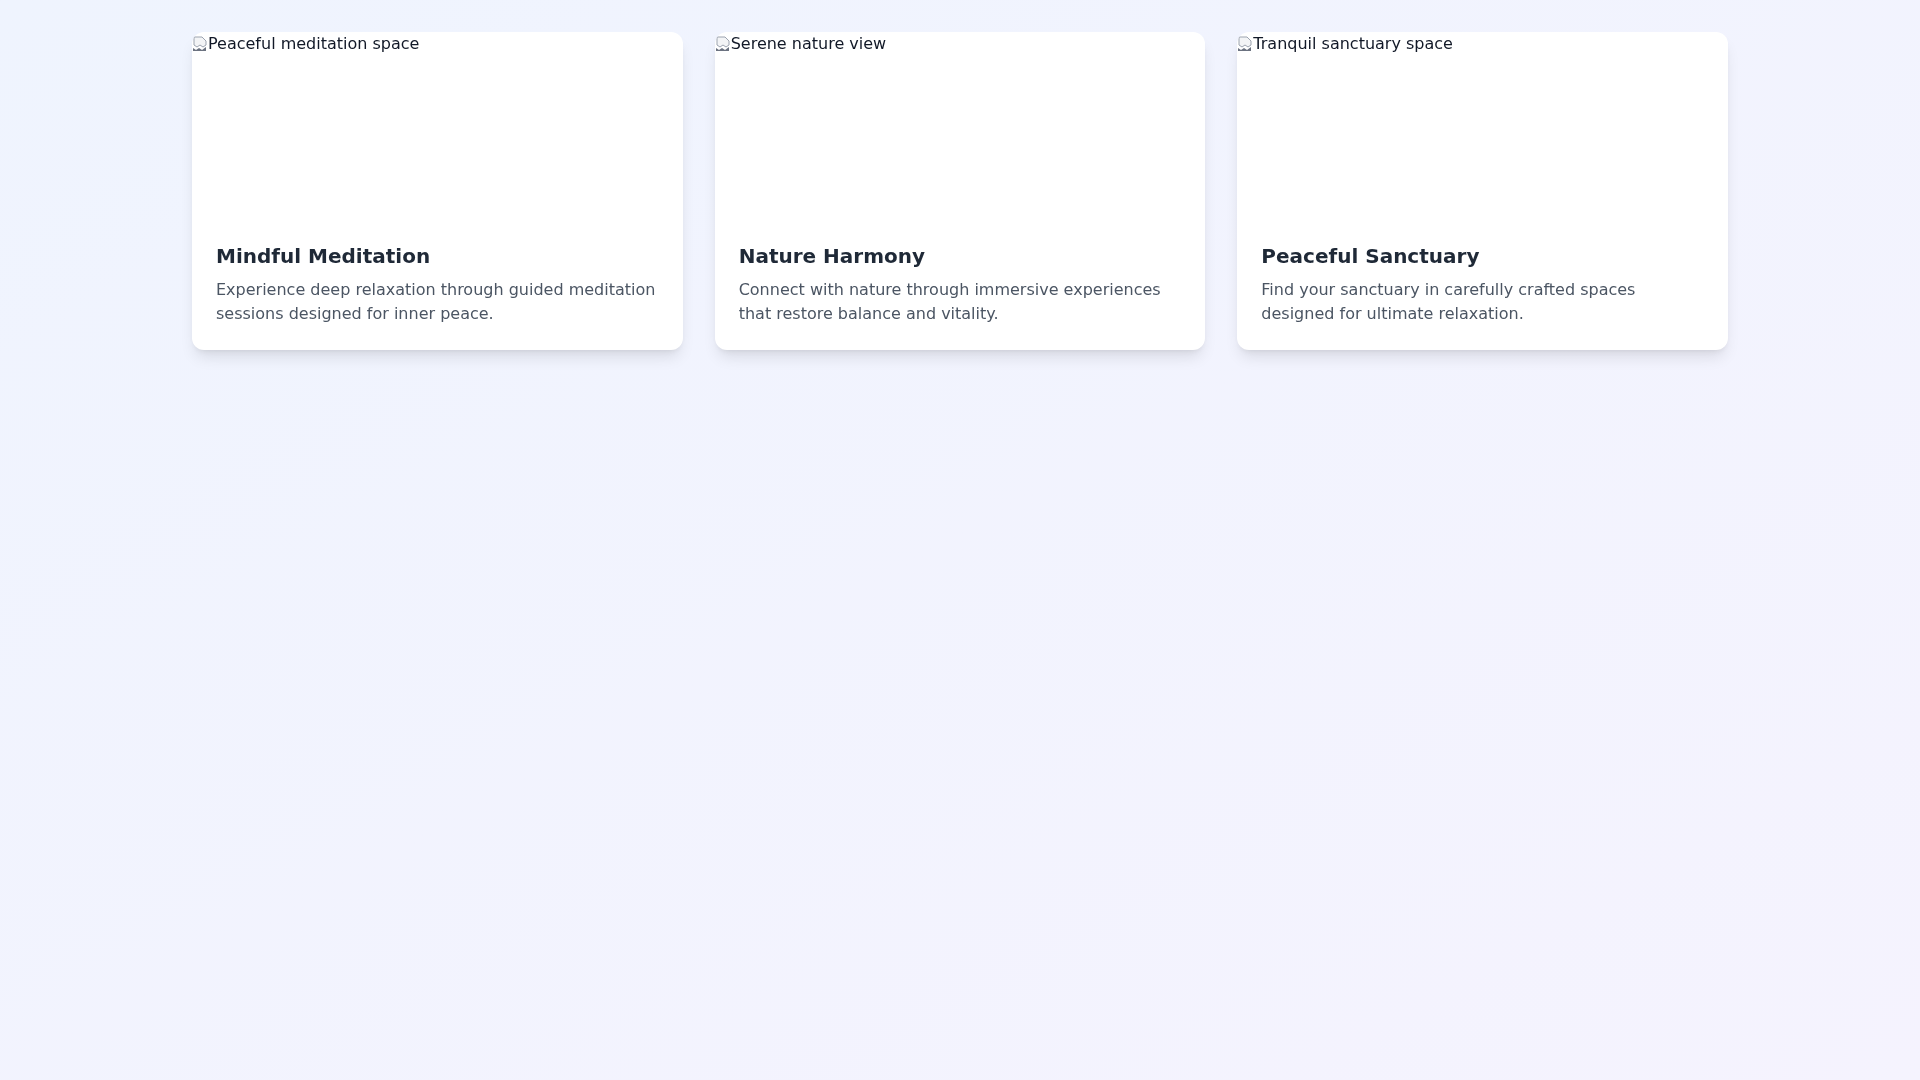 The width and height of the screenshot is (1920, 1080). I want to click on image-alt-text: Tranquil sanctuary space, so click(1353, 44).